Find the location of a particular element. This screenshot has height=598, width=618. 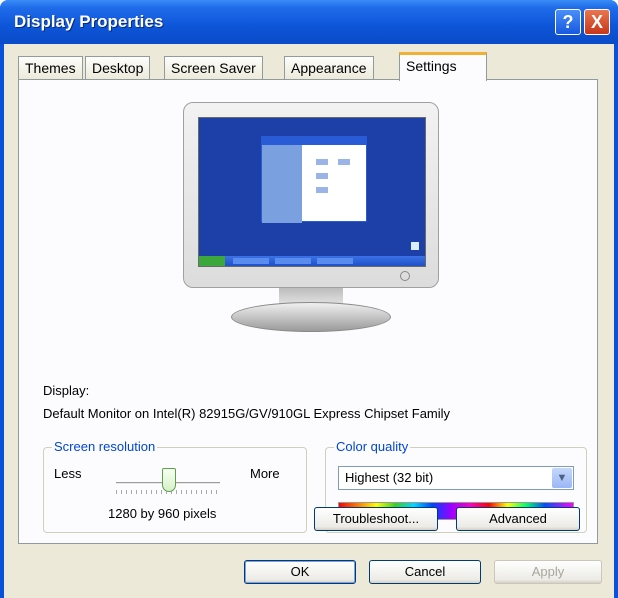

tab-desktop: Desktop is located at coordinates (118, 68).